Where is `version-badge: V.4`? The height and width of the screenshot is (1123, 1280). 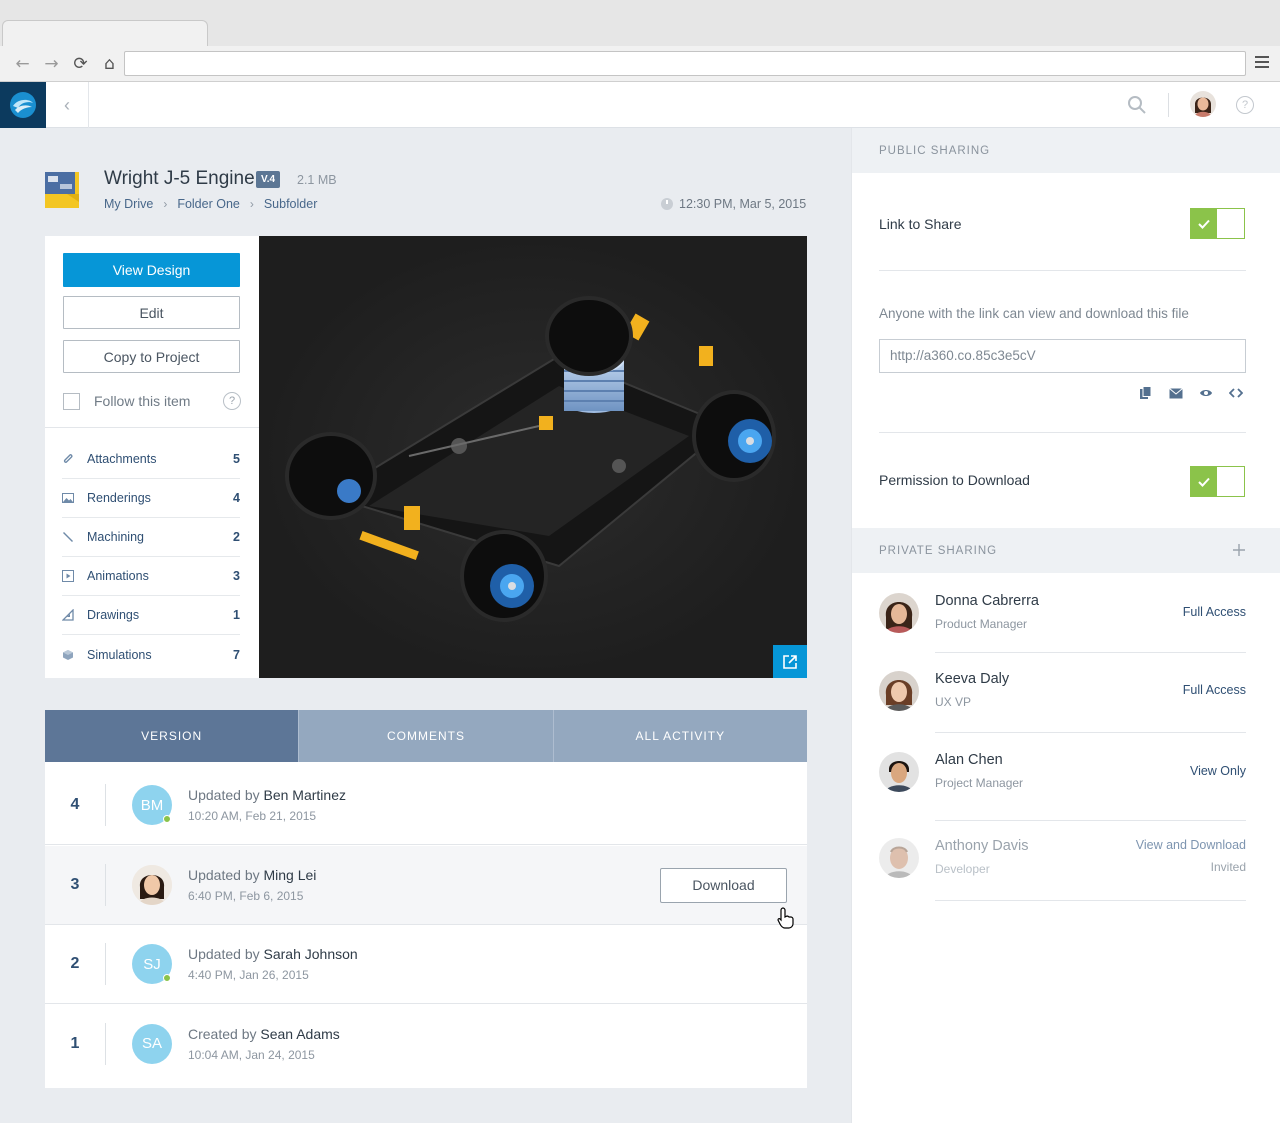
version-badge: V.4 is located at coordinates (268, 179).